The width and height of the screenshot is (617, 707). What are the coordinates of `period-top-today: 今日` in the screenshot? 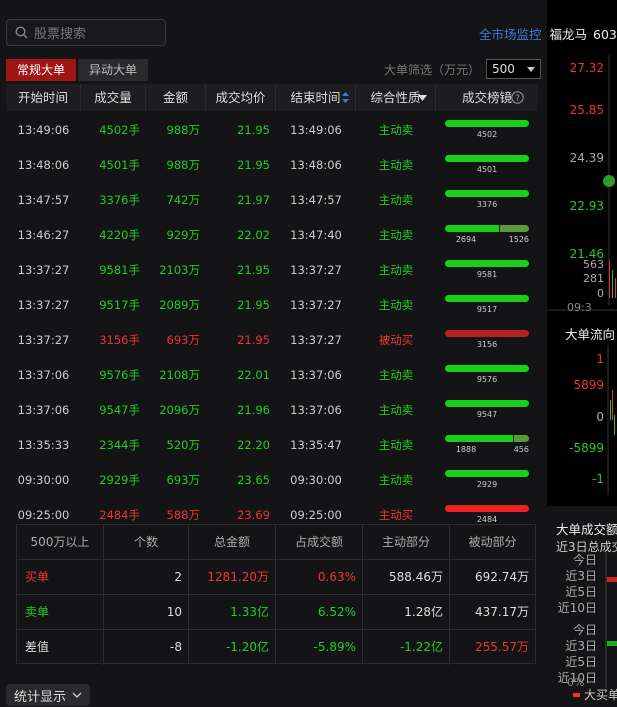 It's located at (584, 560).